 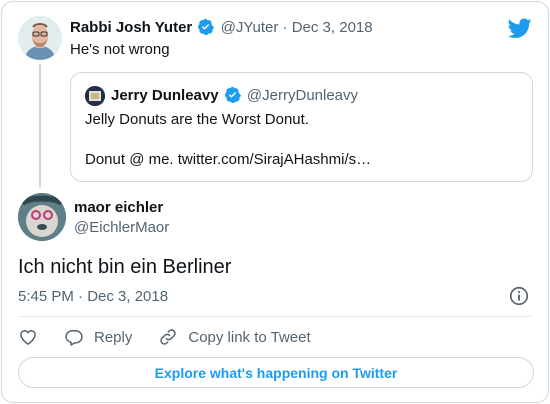 What do you see at coordinates (40, 126) in the screenshot?
I see `thread-connector-line` at bounding box center [40, 126].